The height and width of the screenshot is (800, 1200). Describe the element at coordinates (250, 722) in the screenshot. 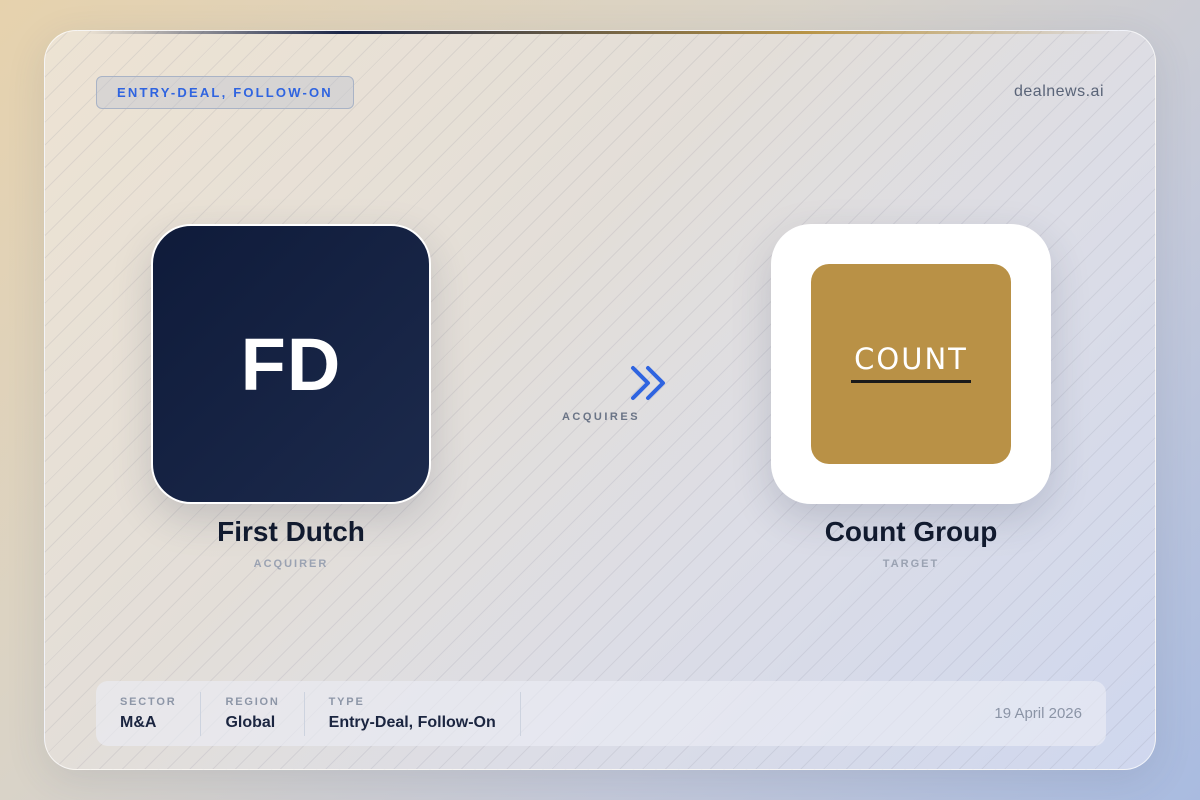

I see `meta-region-value: Global` at that location.